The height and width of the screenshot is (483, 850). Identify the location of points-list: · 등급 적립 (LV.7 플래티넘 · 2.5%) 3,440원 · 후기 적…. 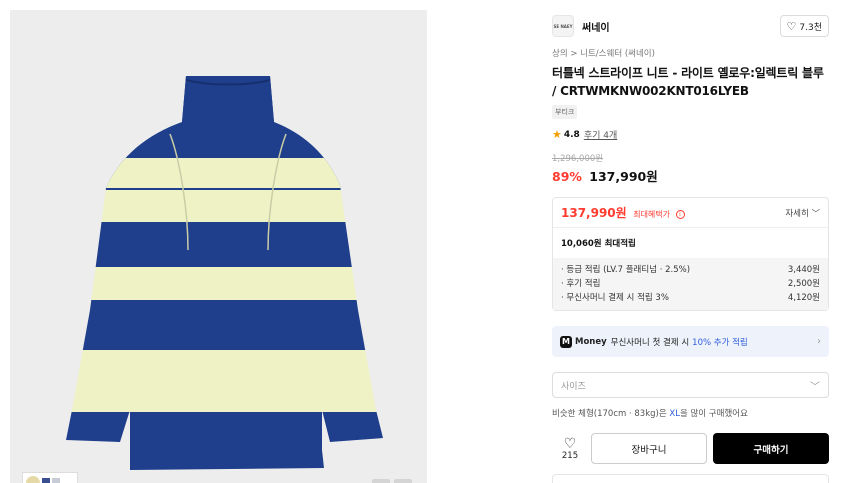
(690, 284).